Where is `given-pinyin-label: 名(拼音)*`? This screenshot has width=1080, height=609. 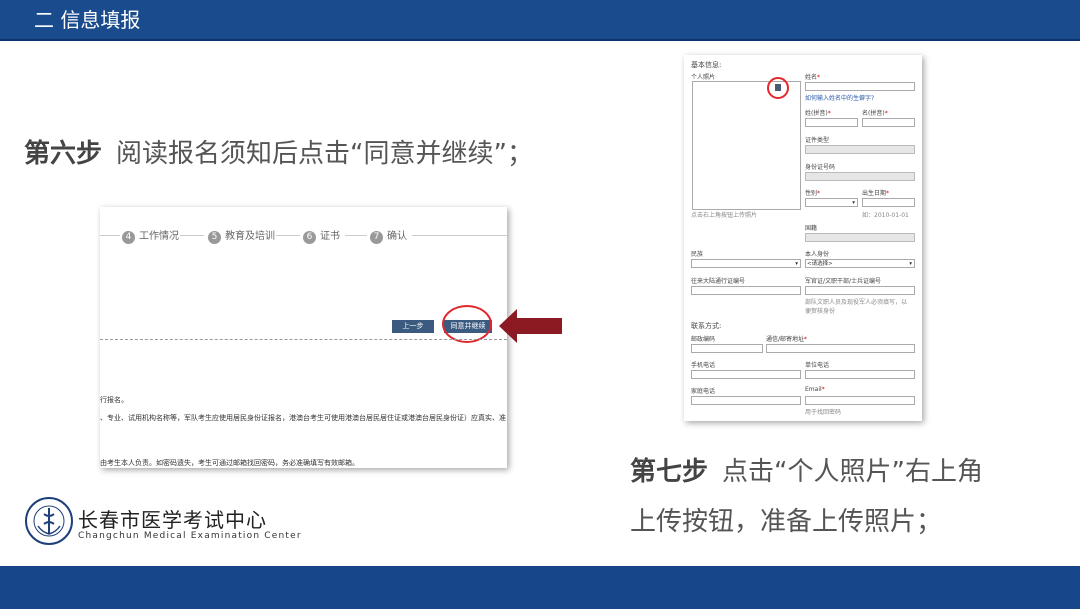 given-pinyin-label: 名(拼音)* is located at coordinates (875, 113).